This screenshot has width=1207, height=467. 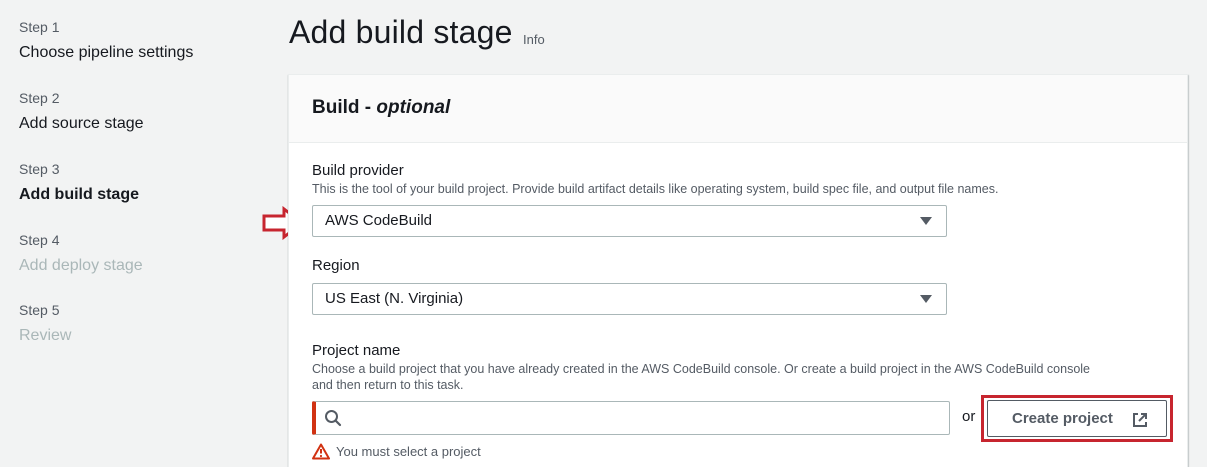 I want to click on warning-icon, so click(x=321, y=451).